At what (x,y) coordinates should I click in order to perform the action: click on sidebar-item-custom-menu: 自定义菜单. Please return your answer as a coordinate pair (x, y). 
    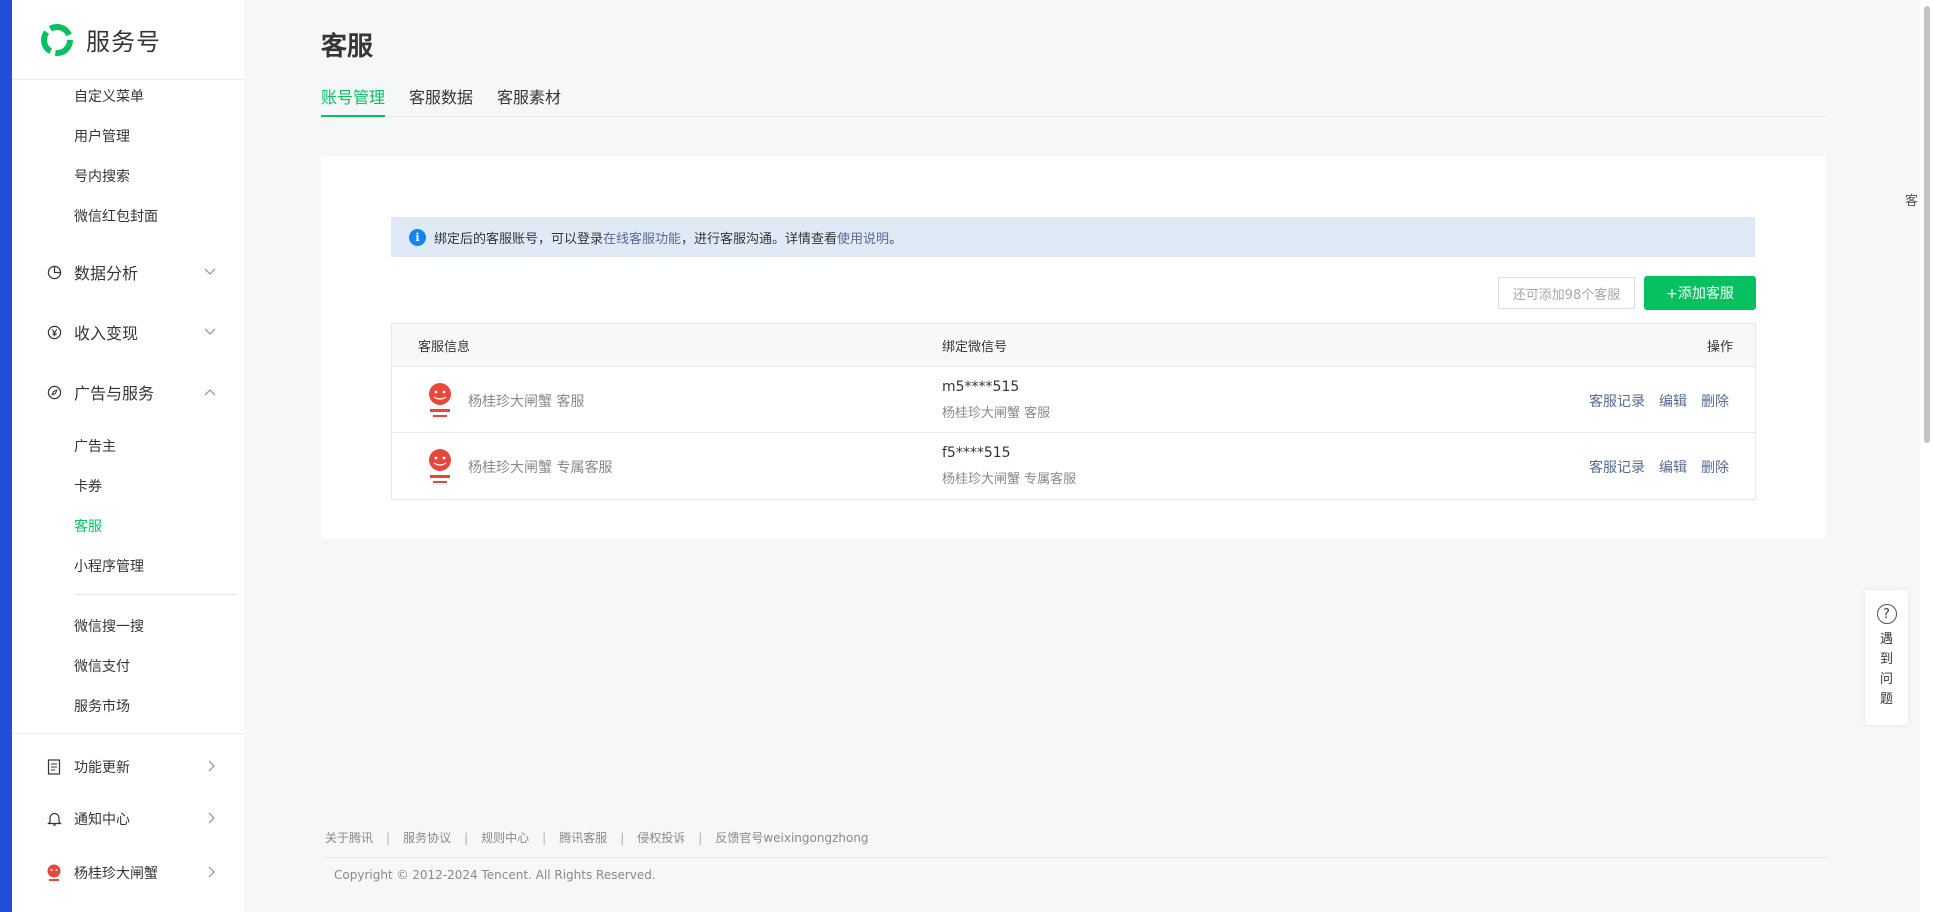
    Looking at the image, I should click on (109, 96).